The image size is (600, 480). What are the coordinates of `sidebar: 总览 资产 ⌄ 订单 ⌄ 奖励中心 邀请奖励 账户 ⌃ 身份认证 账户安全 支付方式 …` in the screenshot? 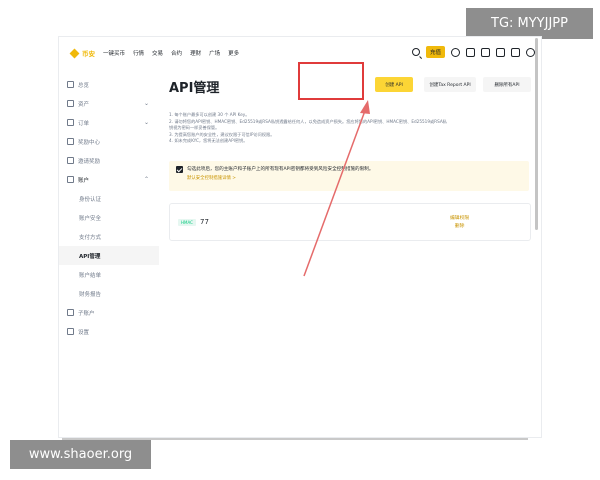 It's located at (109, 208).